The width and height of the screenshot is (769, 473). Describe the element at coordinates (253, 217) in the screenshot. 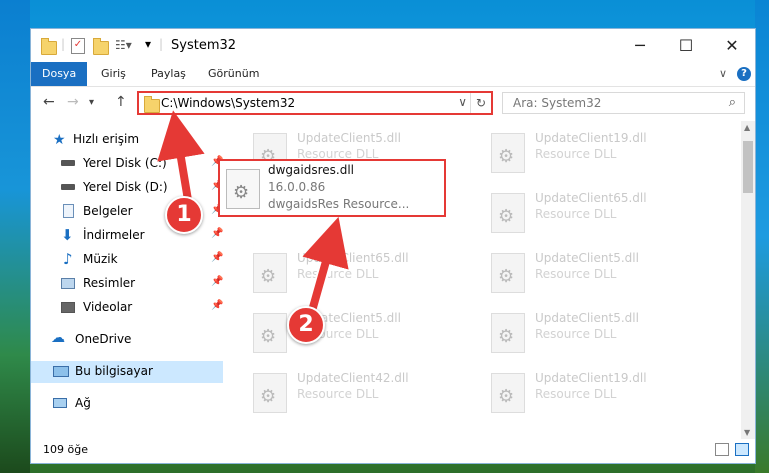

I see `annotation-arrows` at that location.